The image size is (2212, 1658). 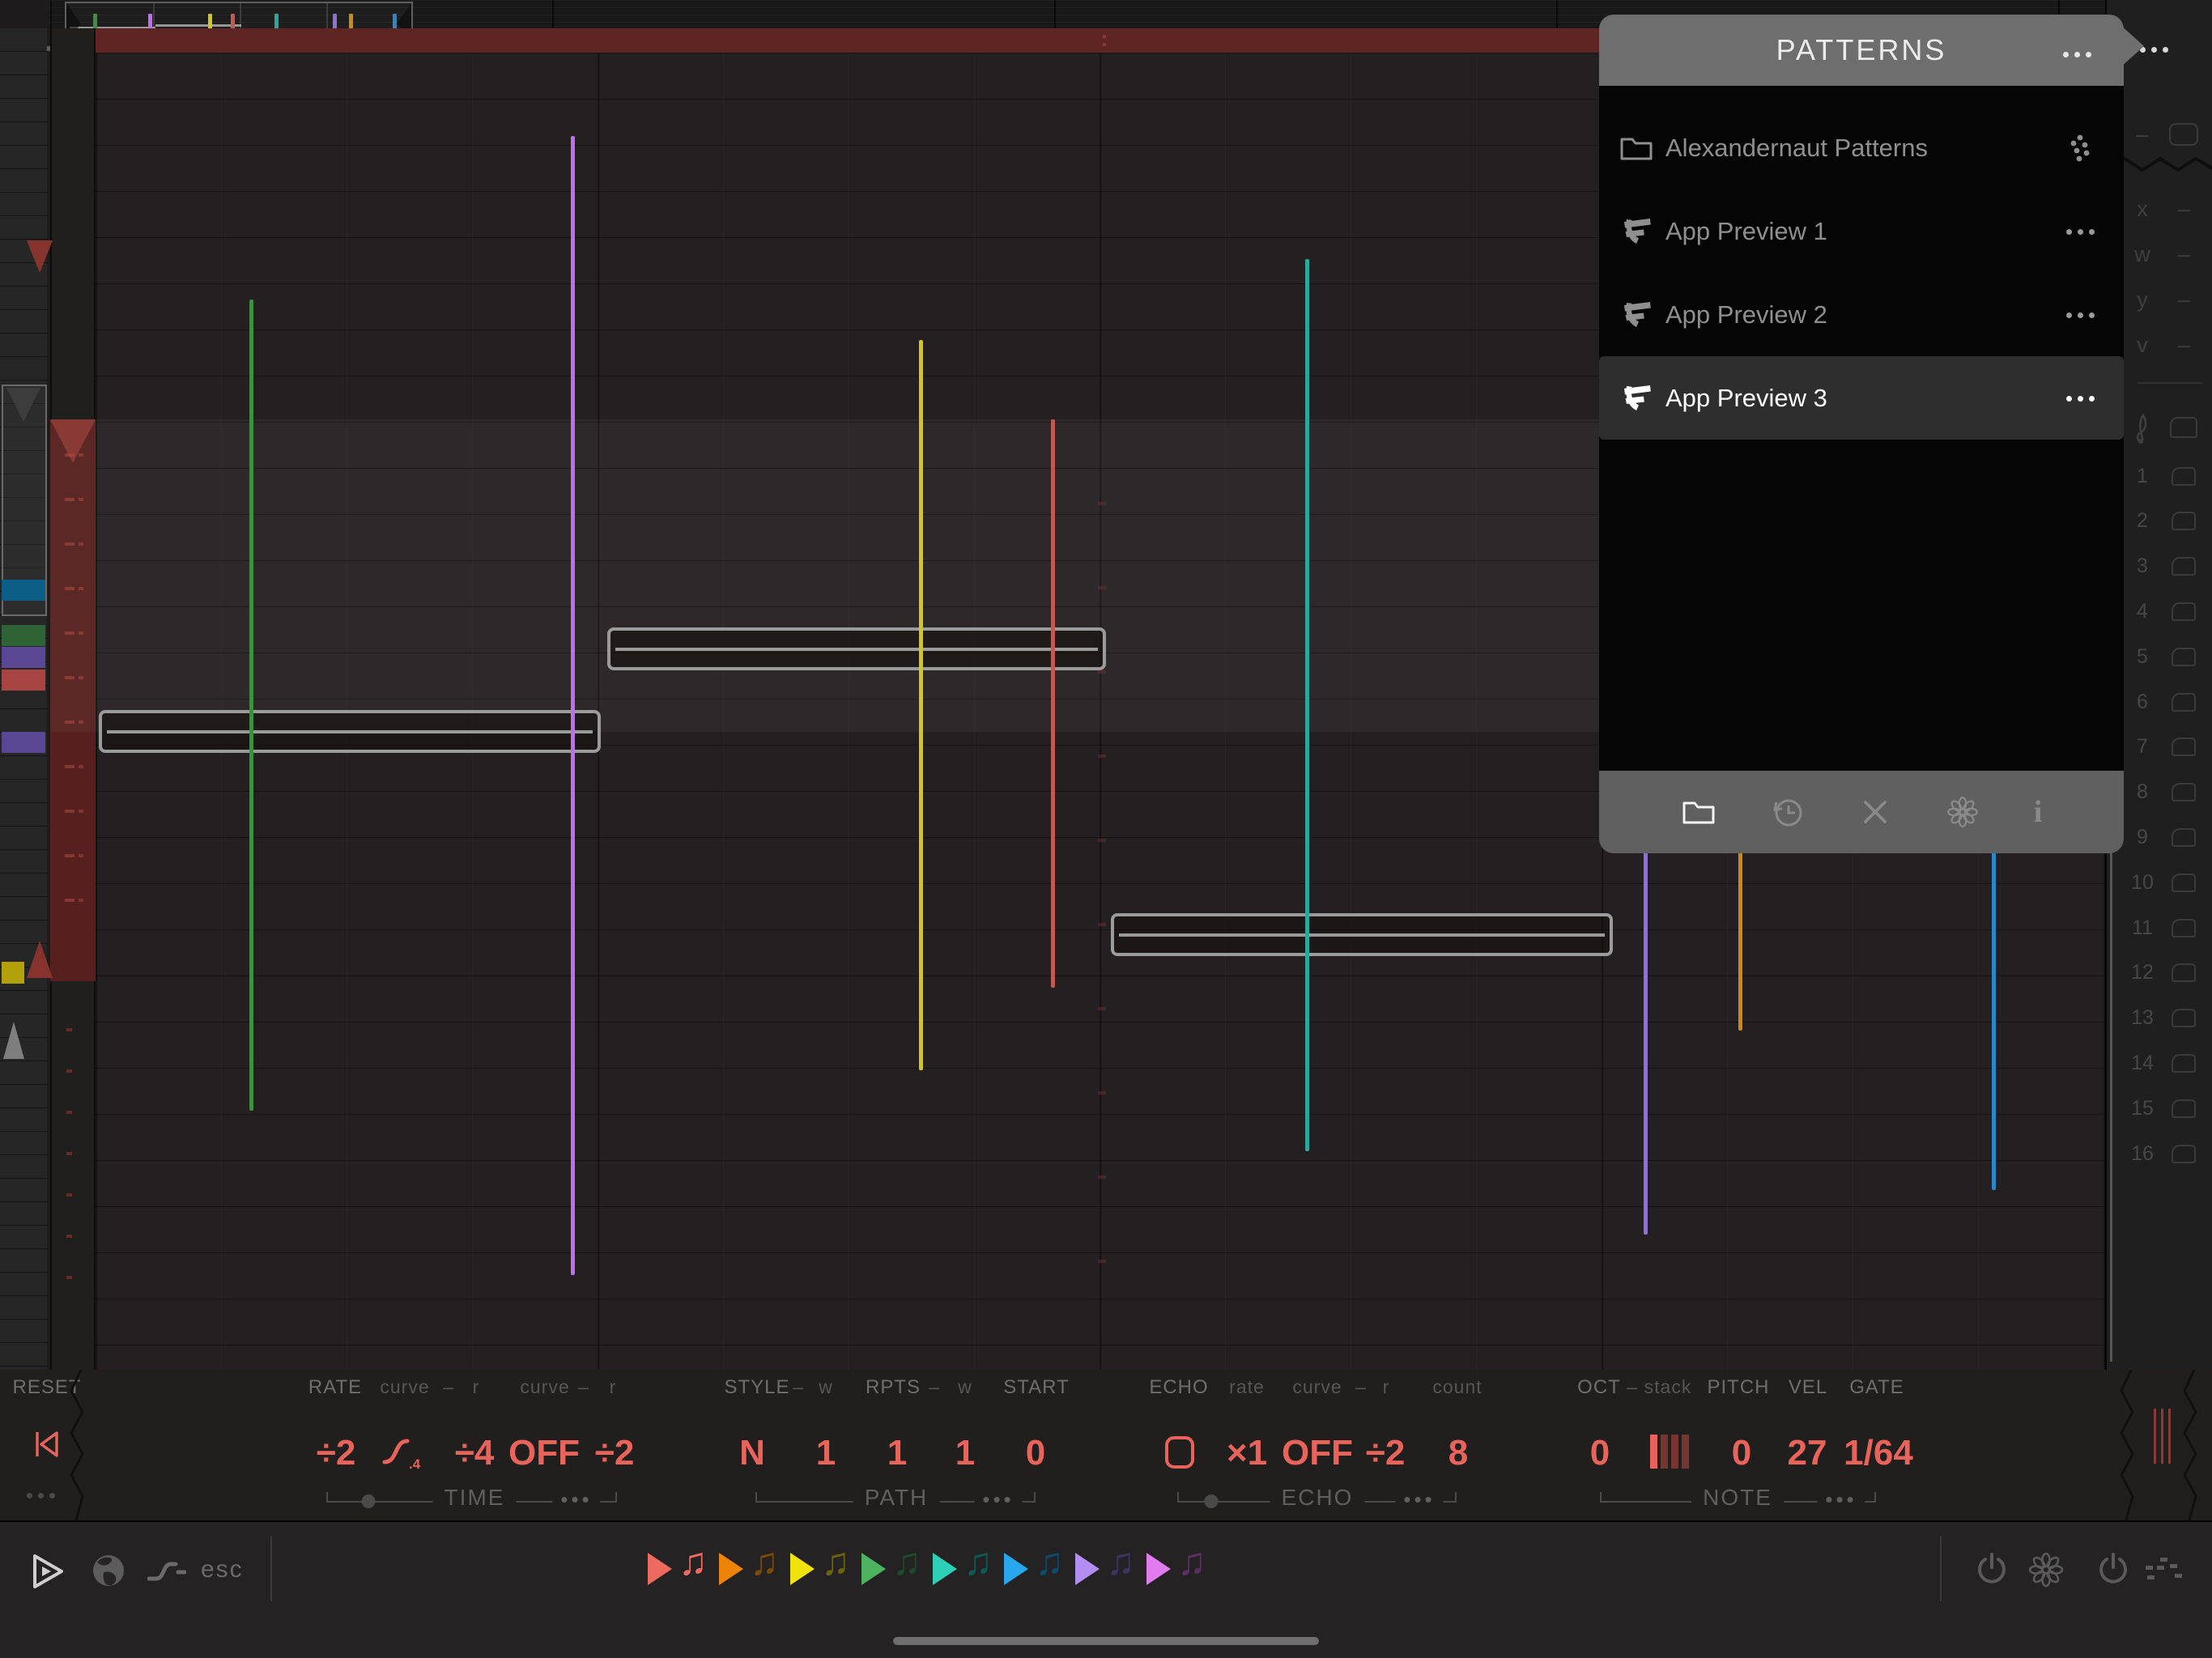 What do you see at coordinates (907, 1562) in the screenshot?
I see `voice-4-note-icon: ♫` at bounding box center [907, 1562].